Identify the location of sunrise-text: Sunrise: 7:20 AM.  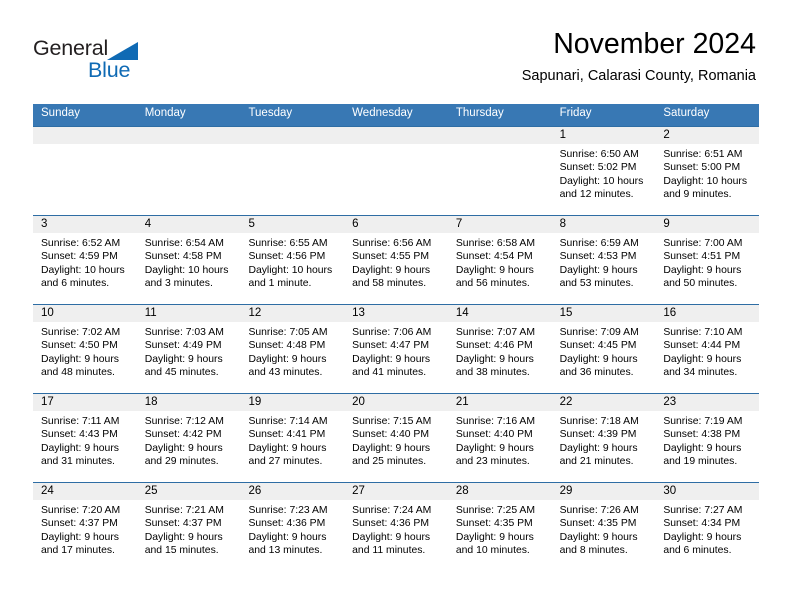
(81, 510).